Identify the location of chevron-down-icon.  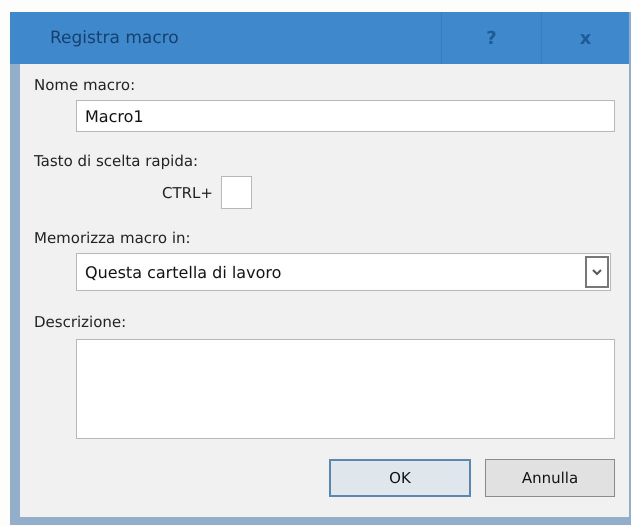
(597, 272).